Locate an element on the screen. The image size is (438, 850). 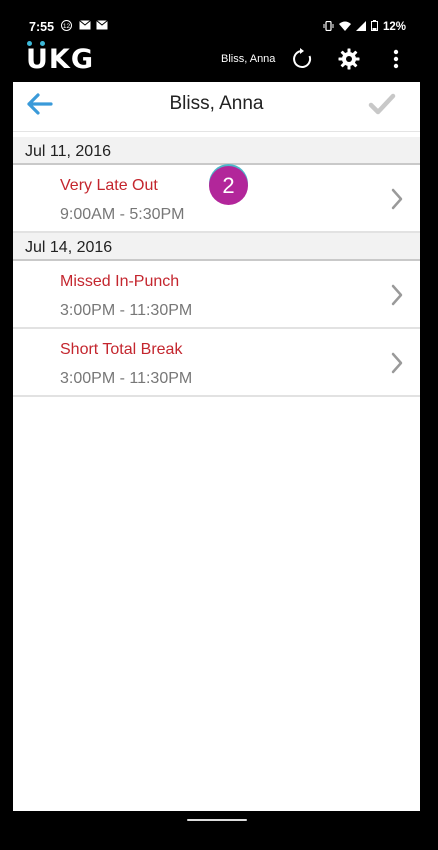
logo-text: UKG is located at coordinates (60, 59).